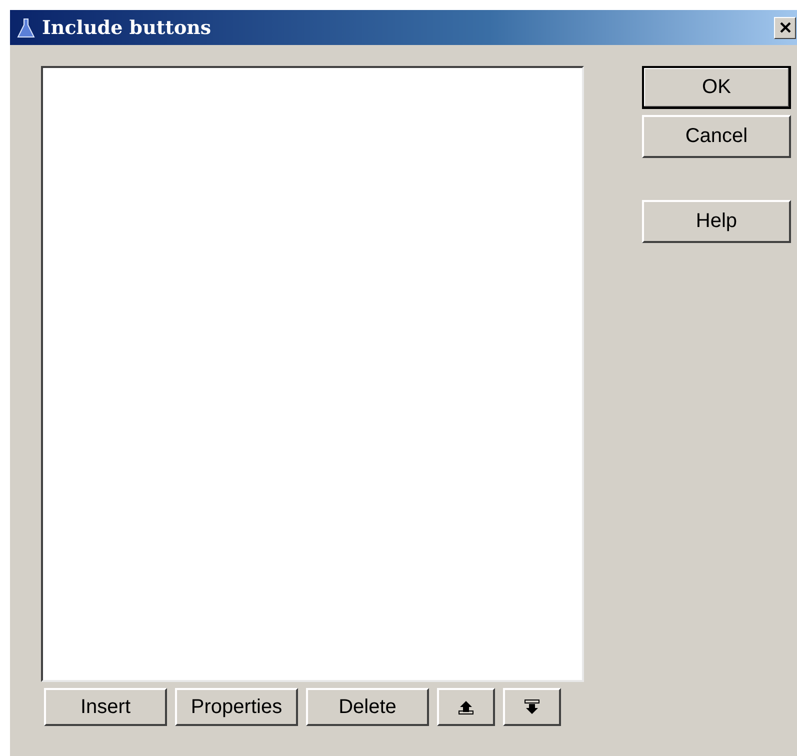  I want to click on ok-button: OK, so click(716, 87).